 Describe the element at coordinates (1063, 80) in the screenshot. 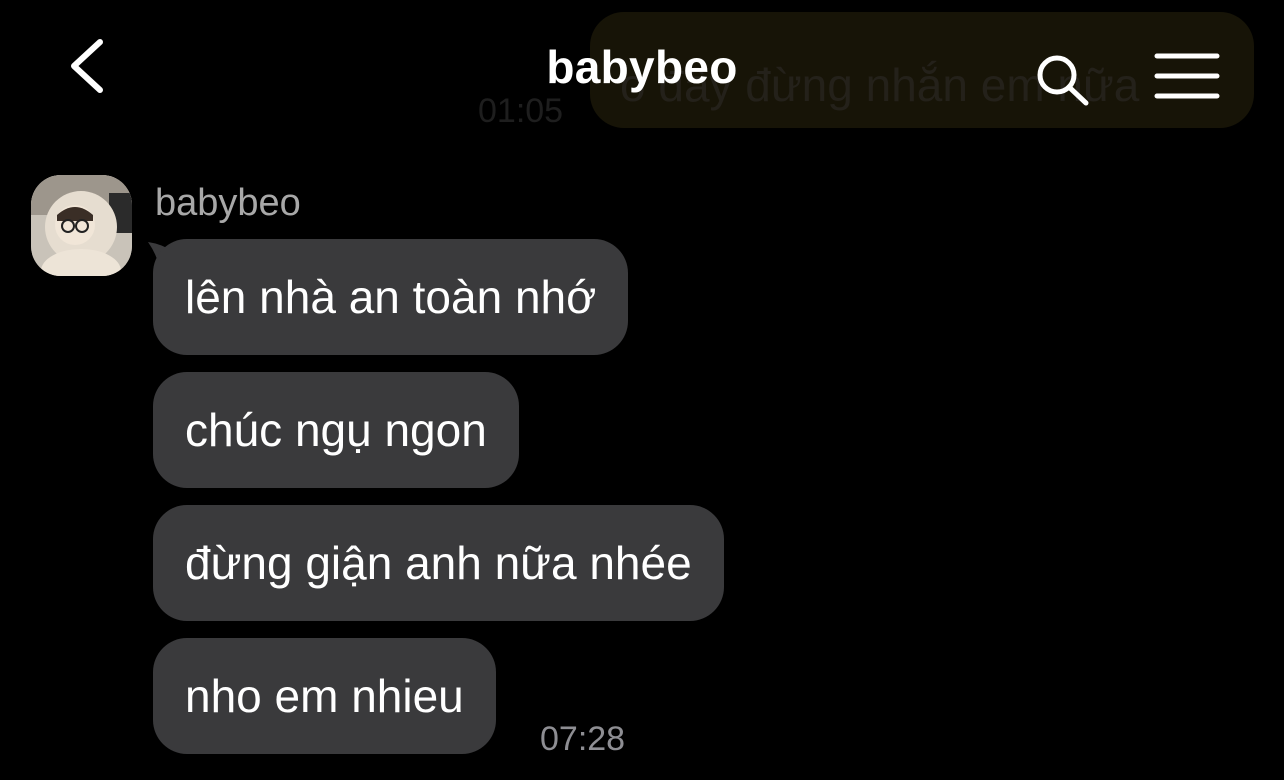

I see `search-icon` at that location.